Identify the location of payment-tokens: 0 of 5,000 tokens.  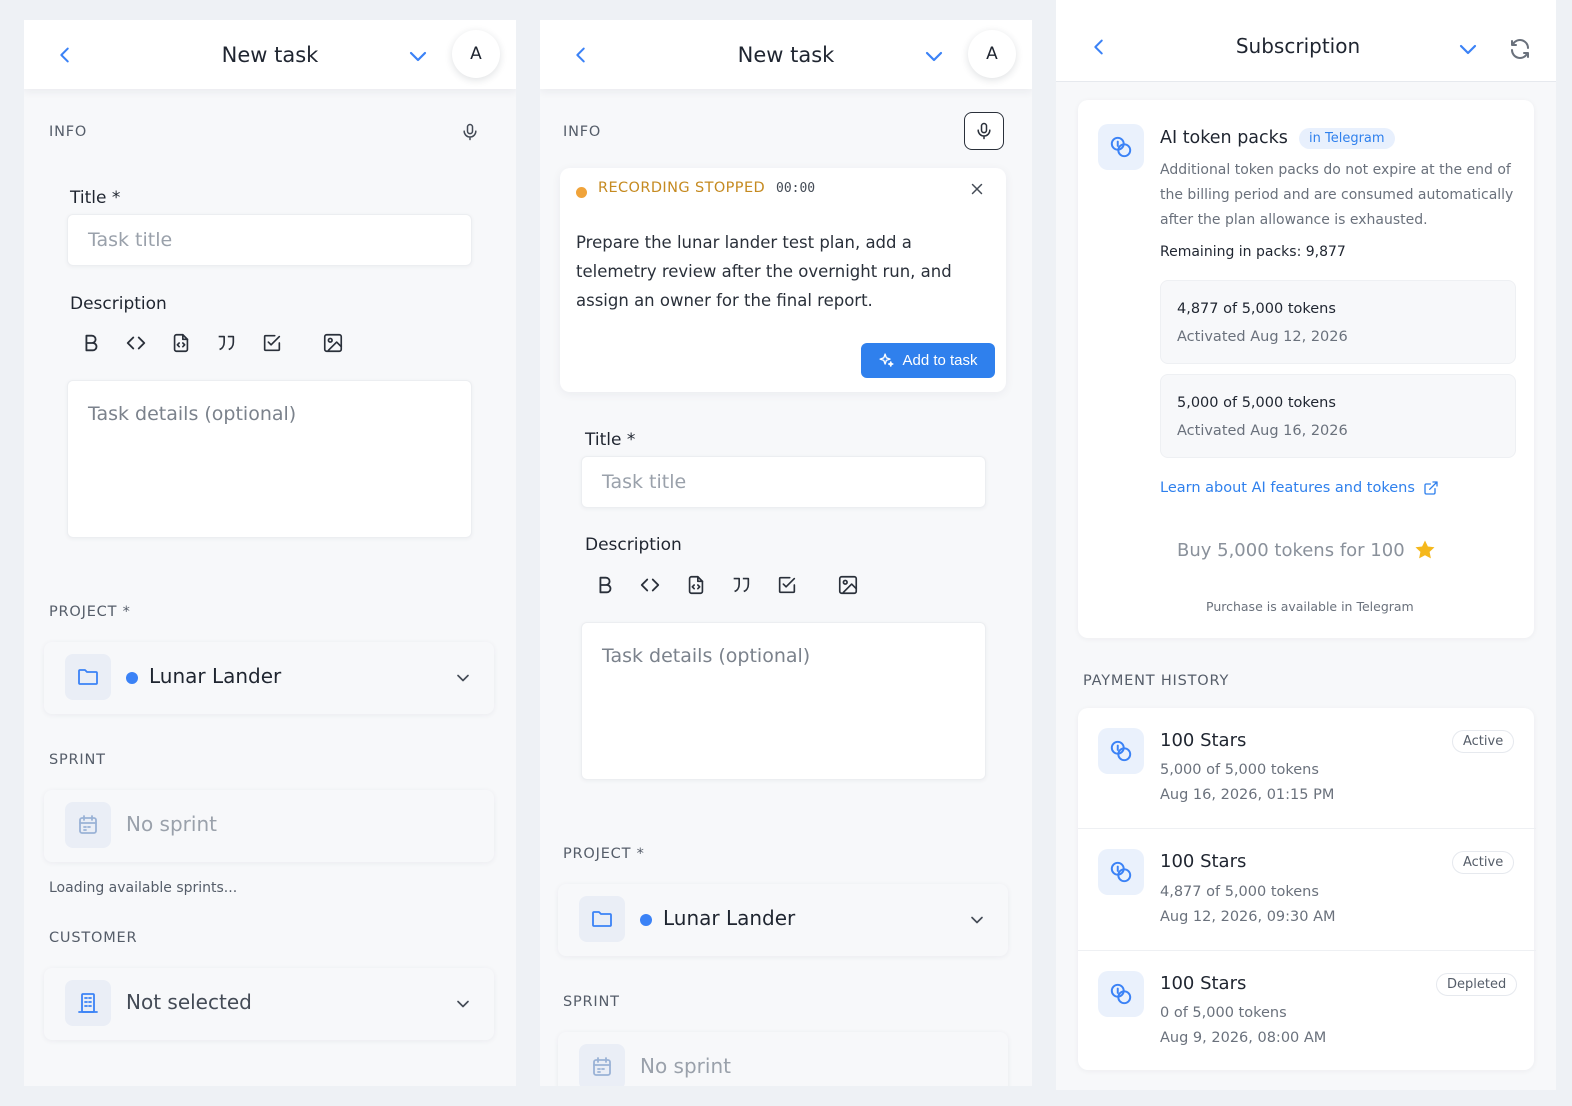
(1223, 1013).